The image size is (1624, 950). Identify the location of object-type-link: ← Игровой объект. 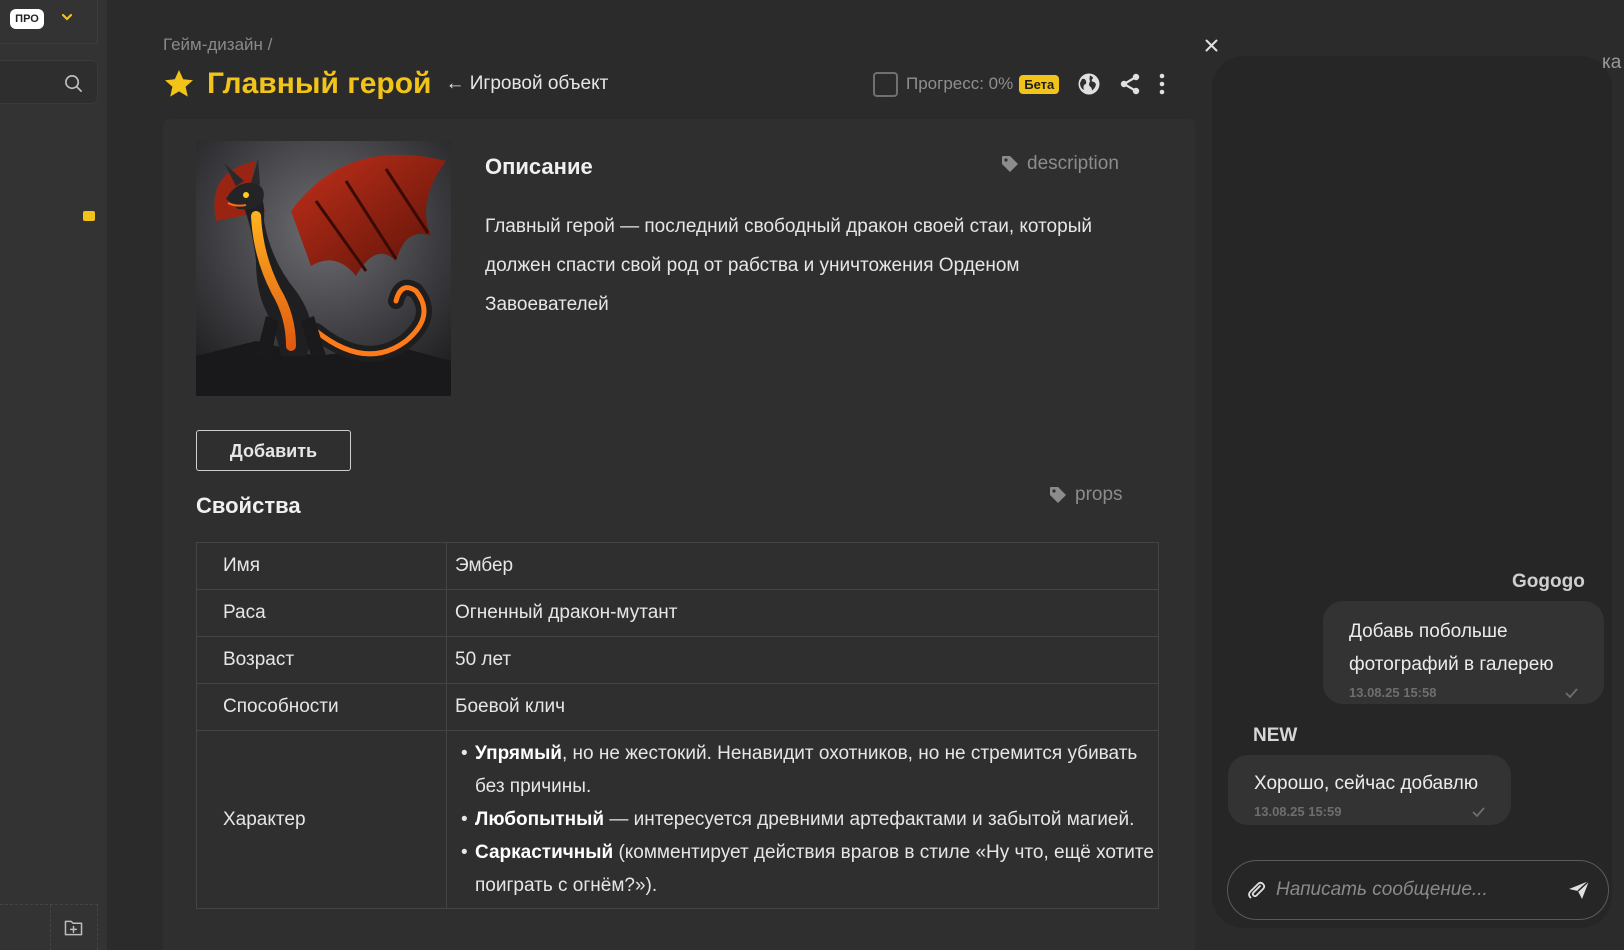
(527, 84).